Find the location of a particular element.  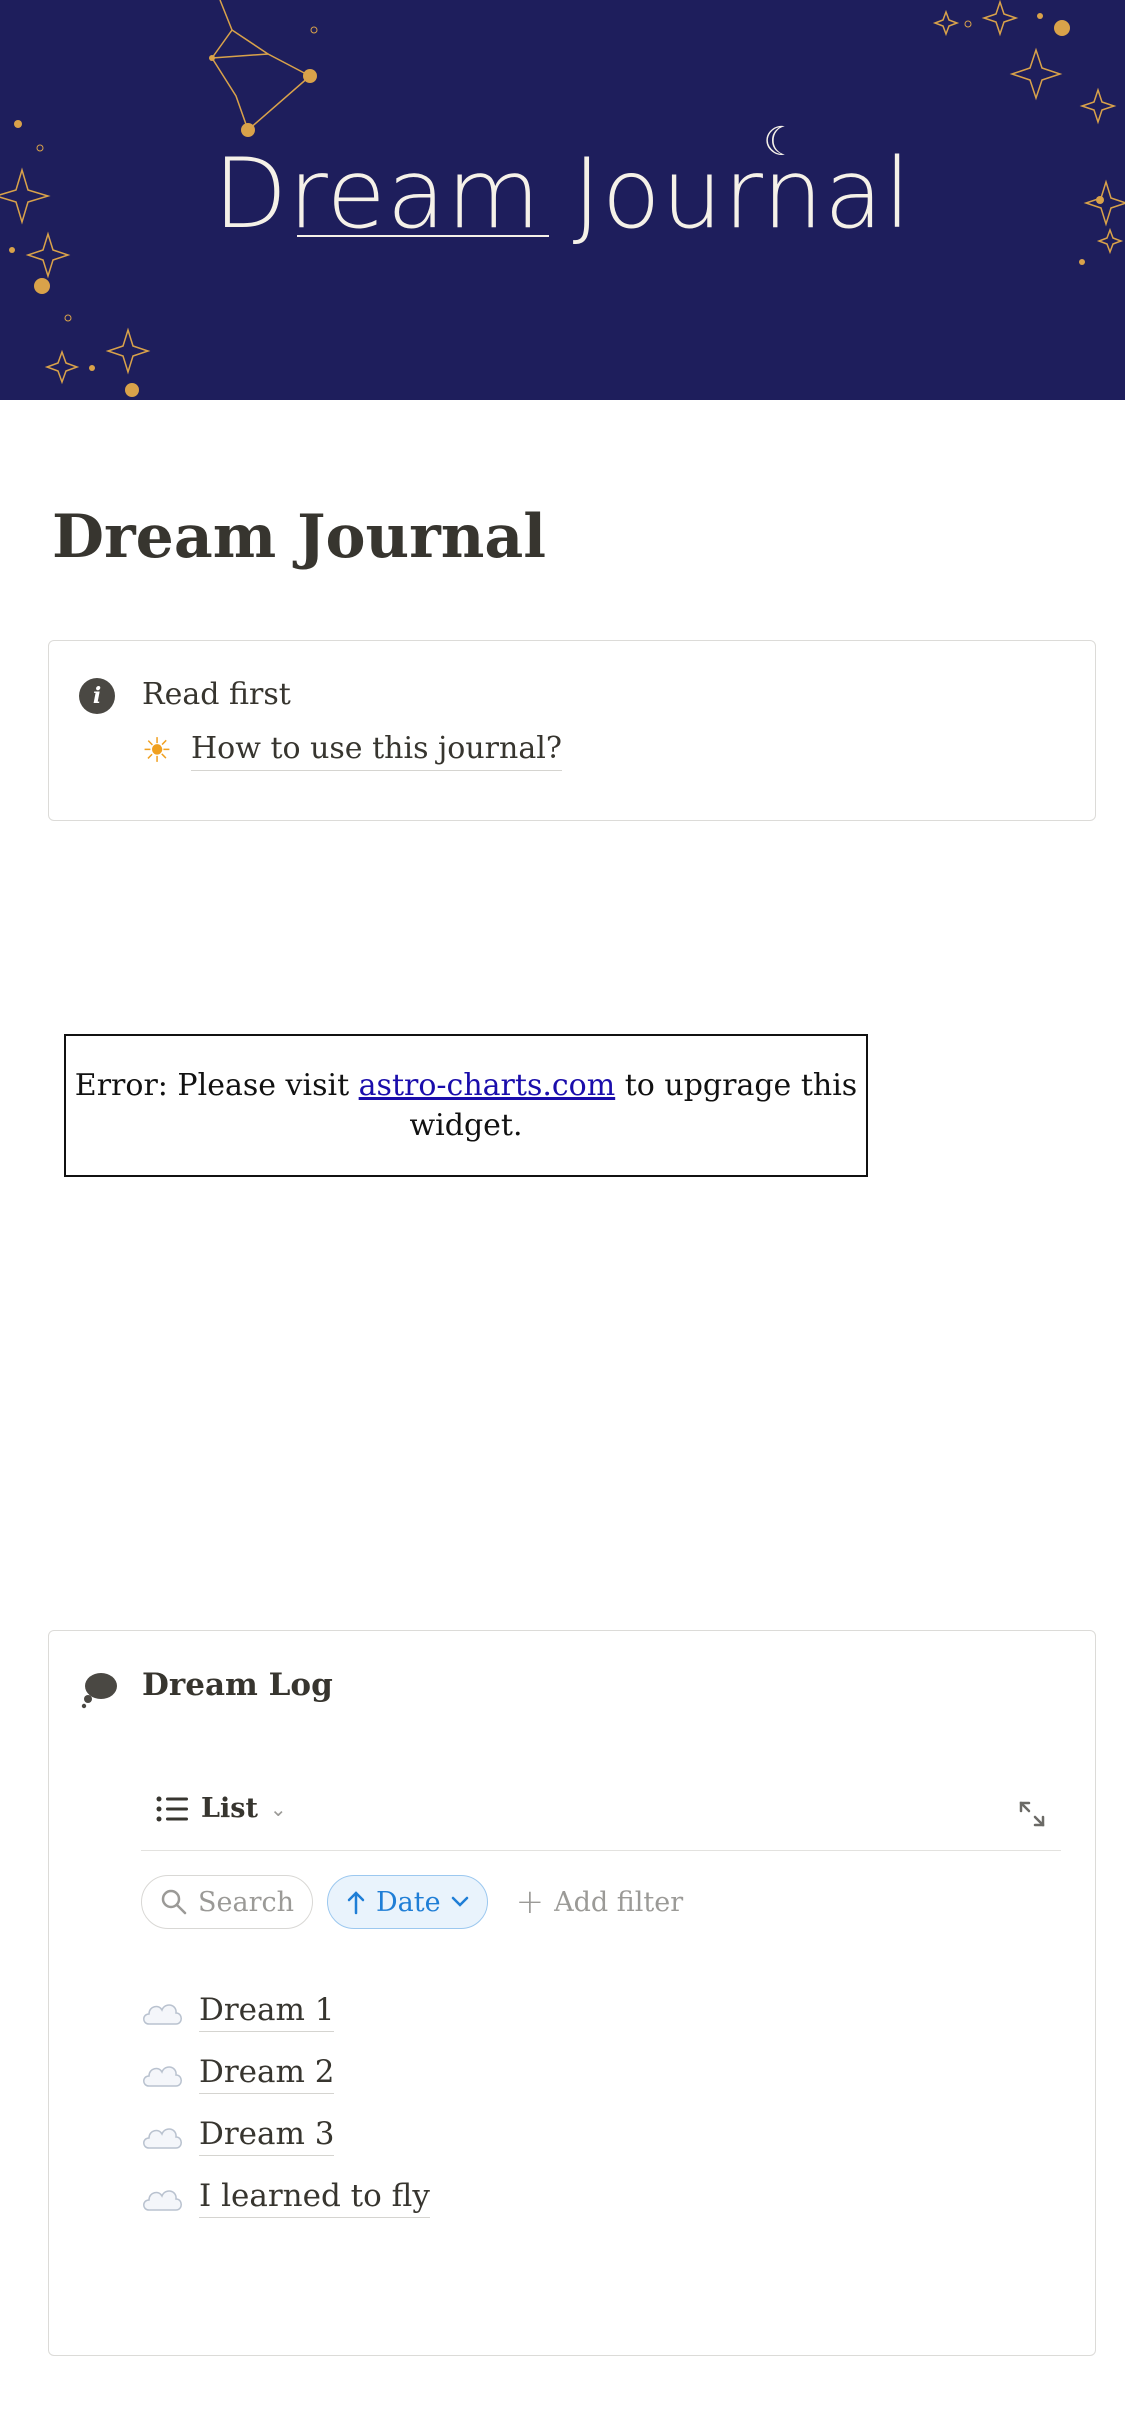

thought-bubble-icon is located at coordinates (99, 1691).